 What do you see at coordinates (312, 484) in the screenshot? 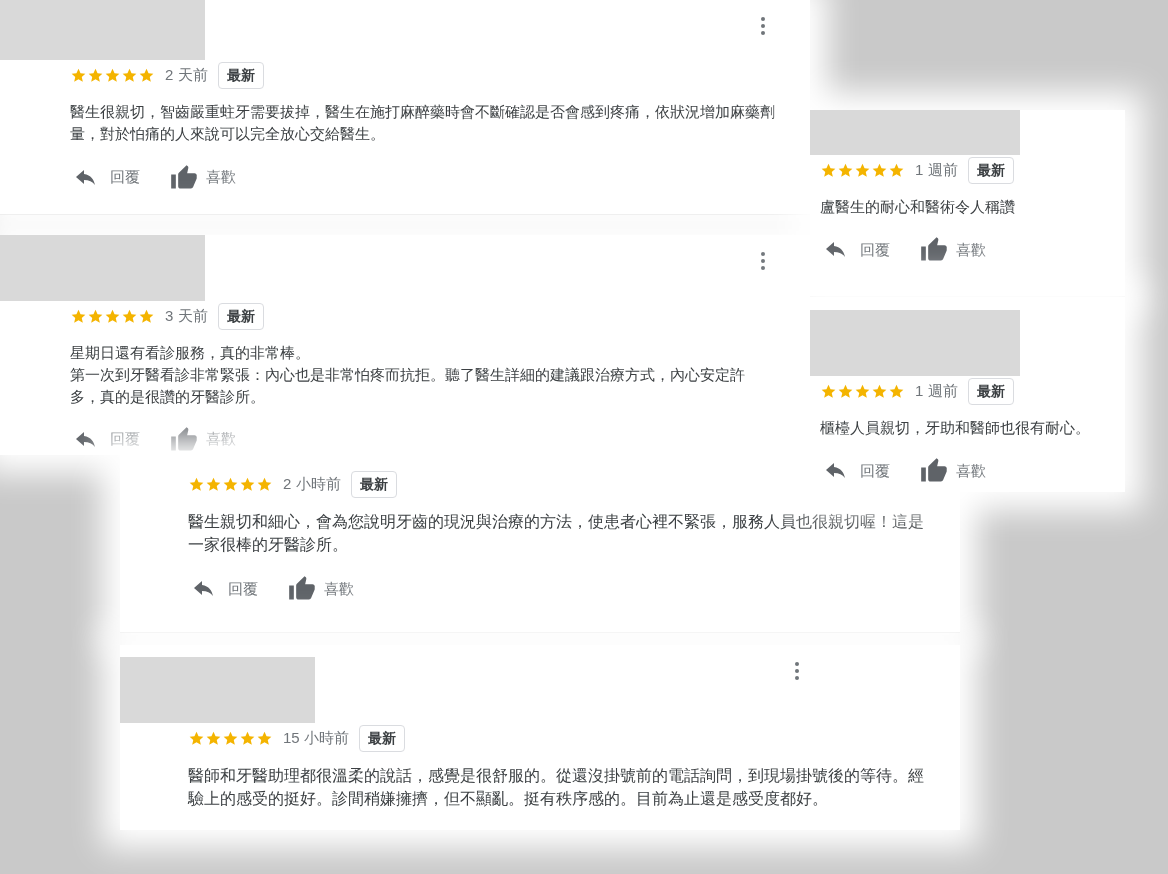
I see `review-time: 2 小時前` at bounding box center [312, 484].